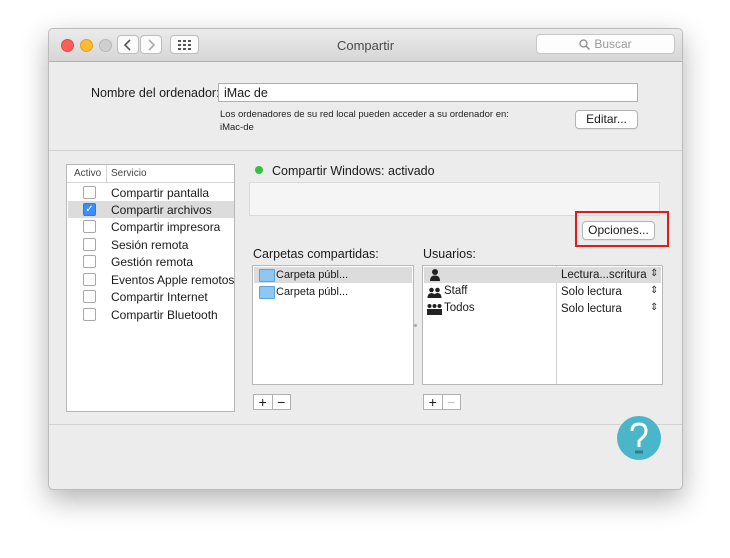  I want to click on service-label: Sesión remota, so click(150, 245).